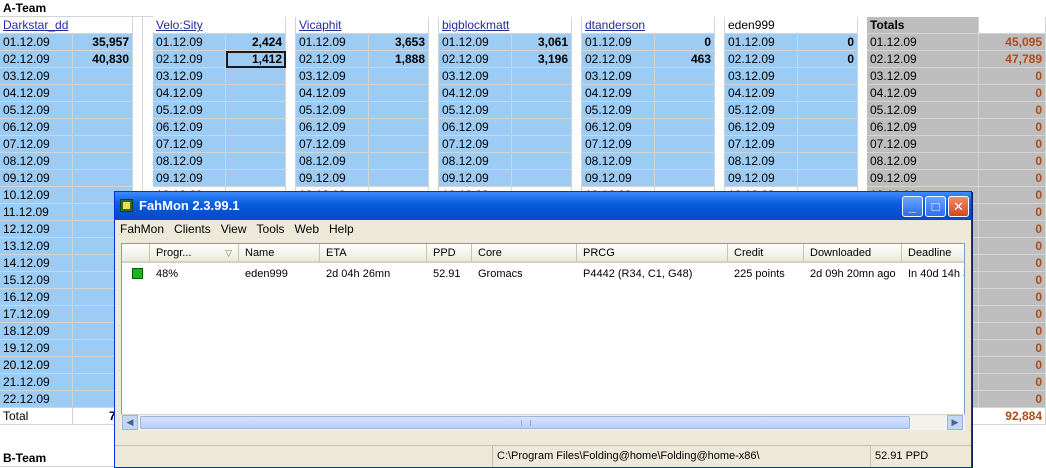 The height and width of the screenshot is (468, 1046). I want to click on date-cell: 15.12.09, so click(36, 280).